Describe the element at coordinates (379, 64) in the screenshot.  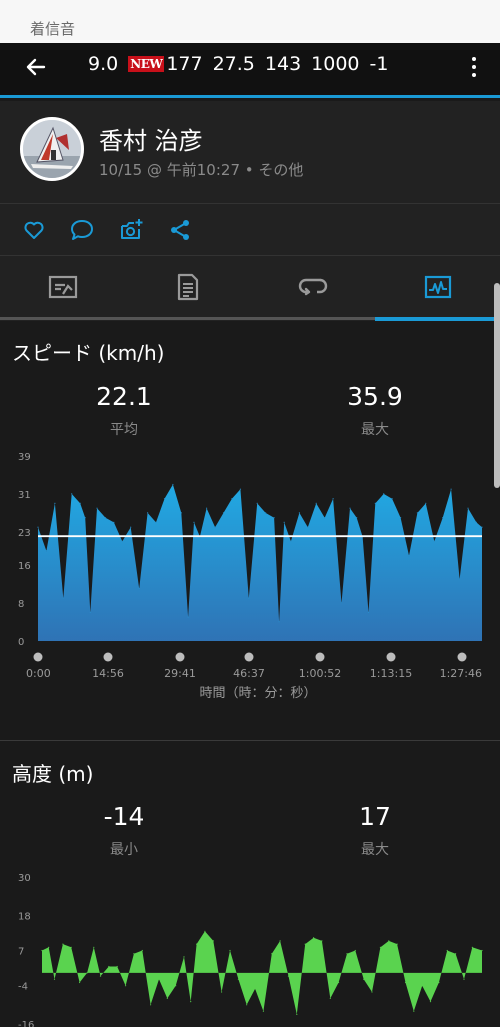
I see `app-bar-value: -1` at that location.